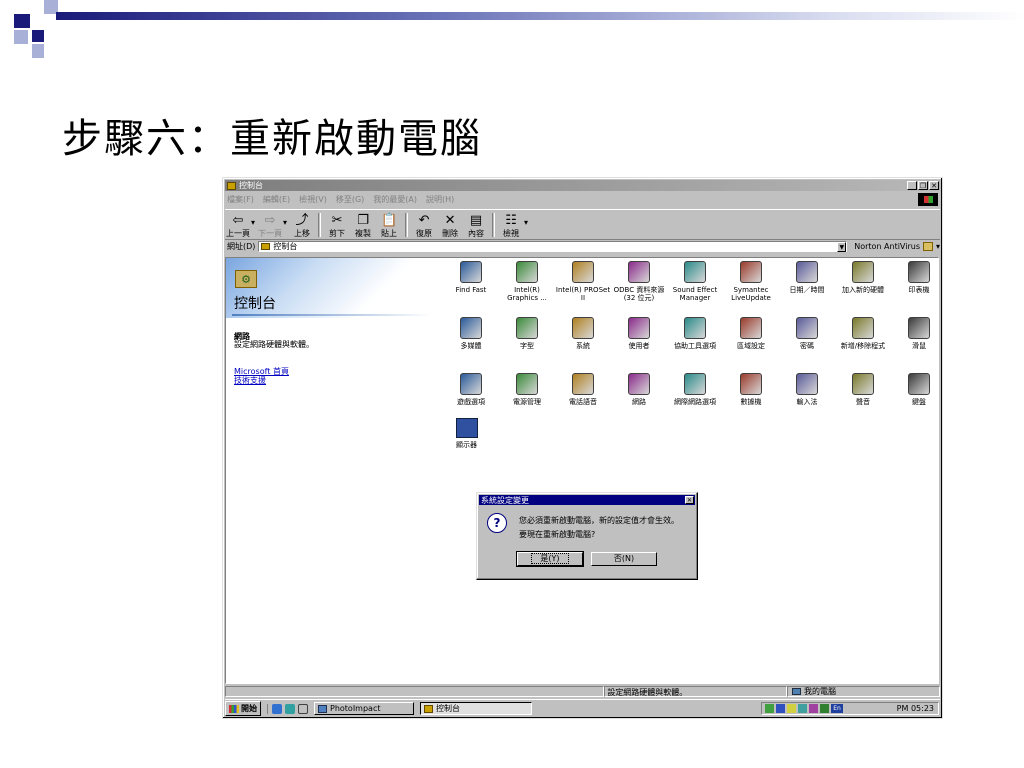 The image size is (1024, 768). I want to click on dialog-close-button: ✕, so click(689, 500).